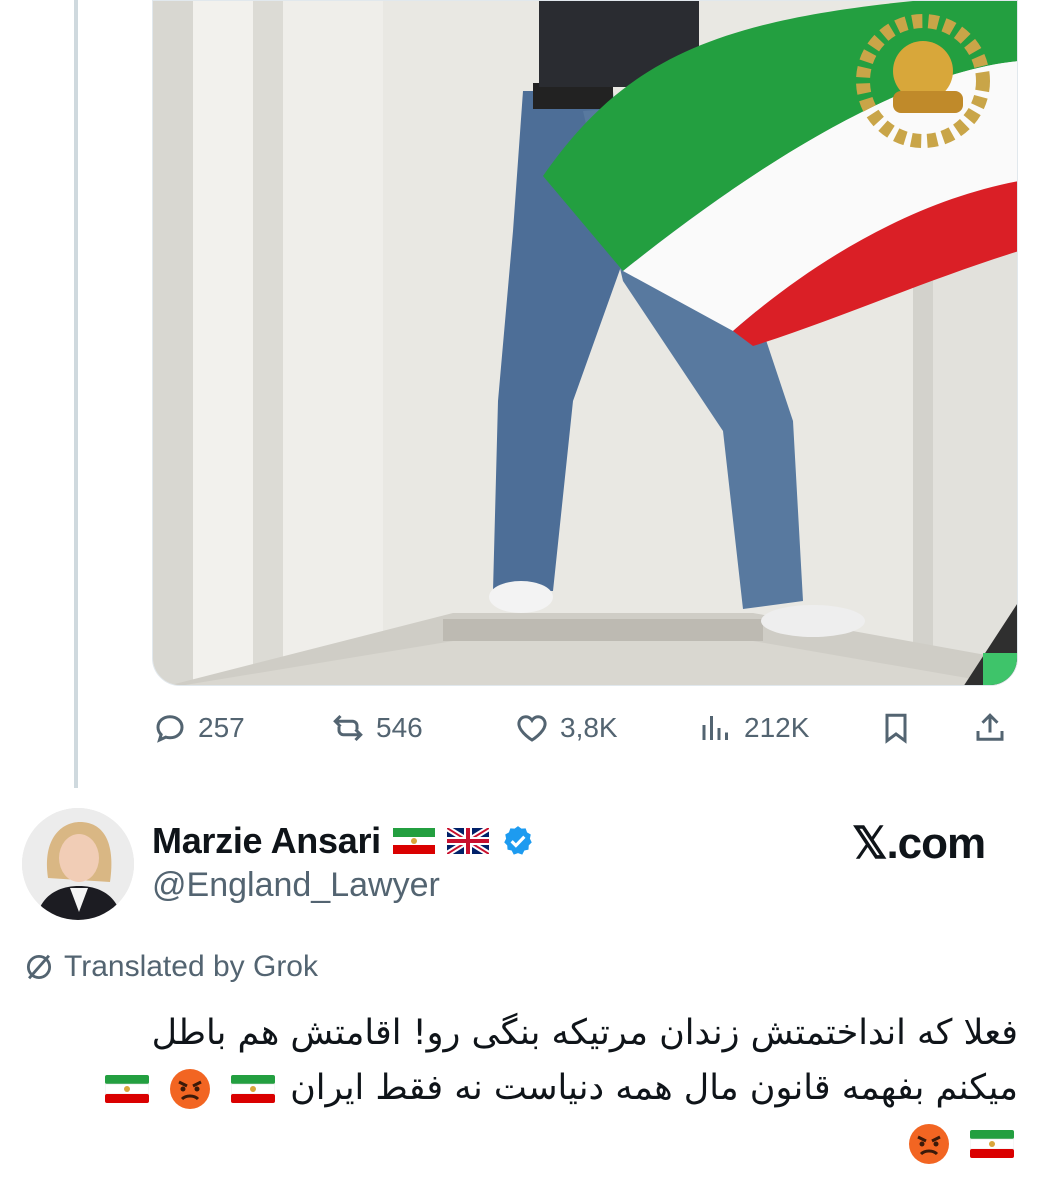 The width and height of the screenshot is (1040, 1200). Describe the element at coordinates (39, 967) in the screenshot. I see `grok-slash-icon` at that location.